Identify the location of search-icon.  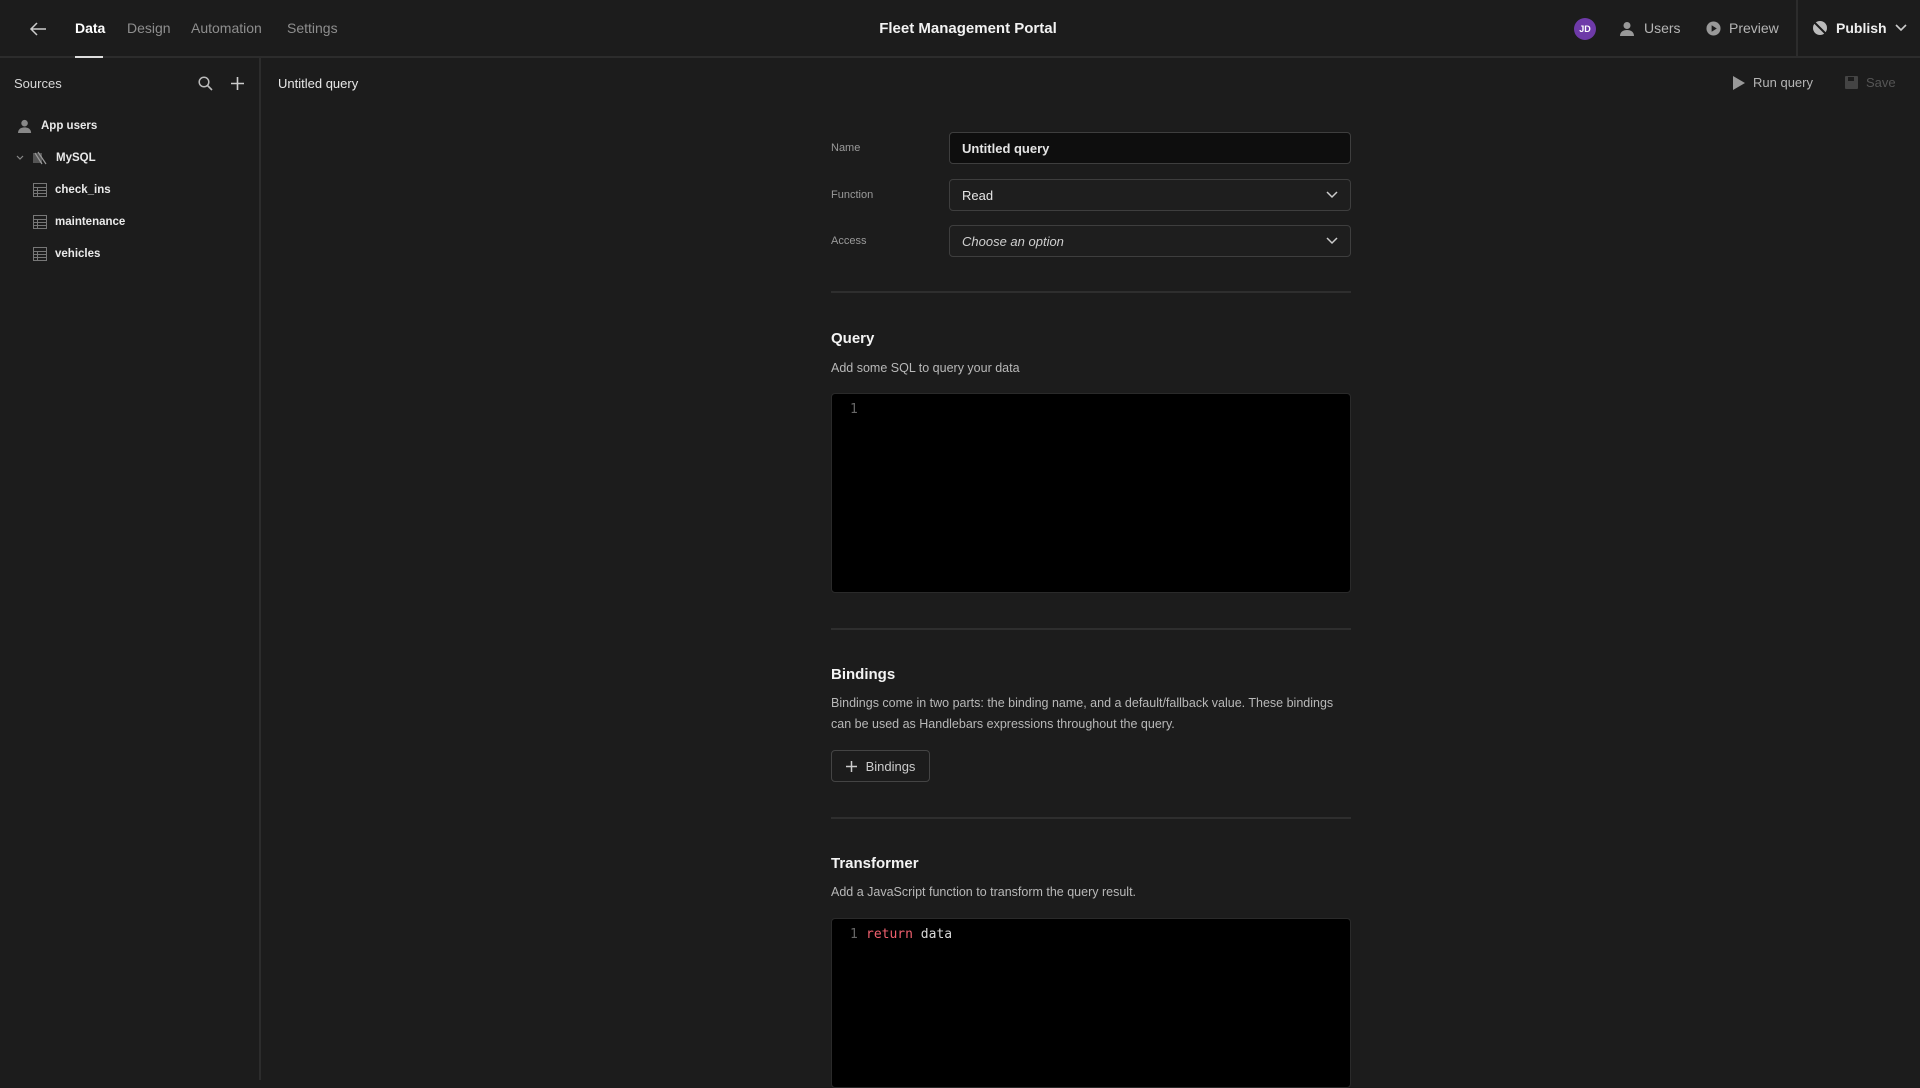
(205, 83).